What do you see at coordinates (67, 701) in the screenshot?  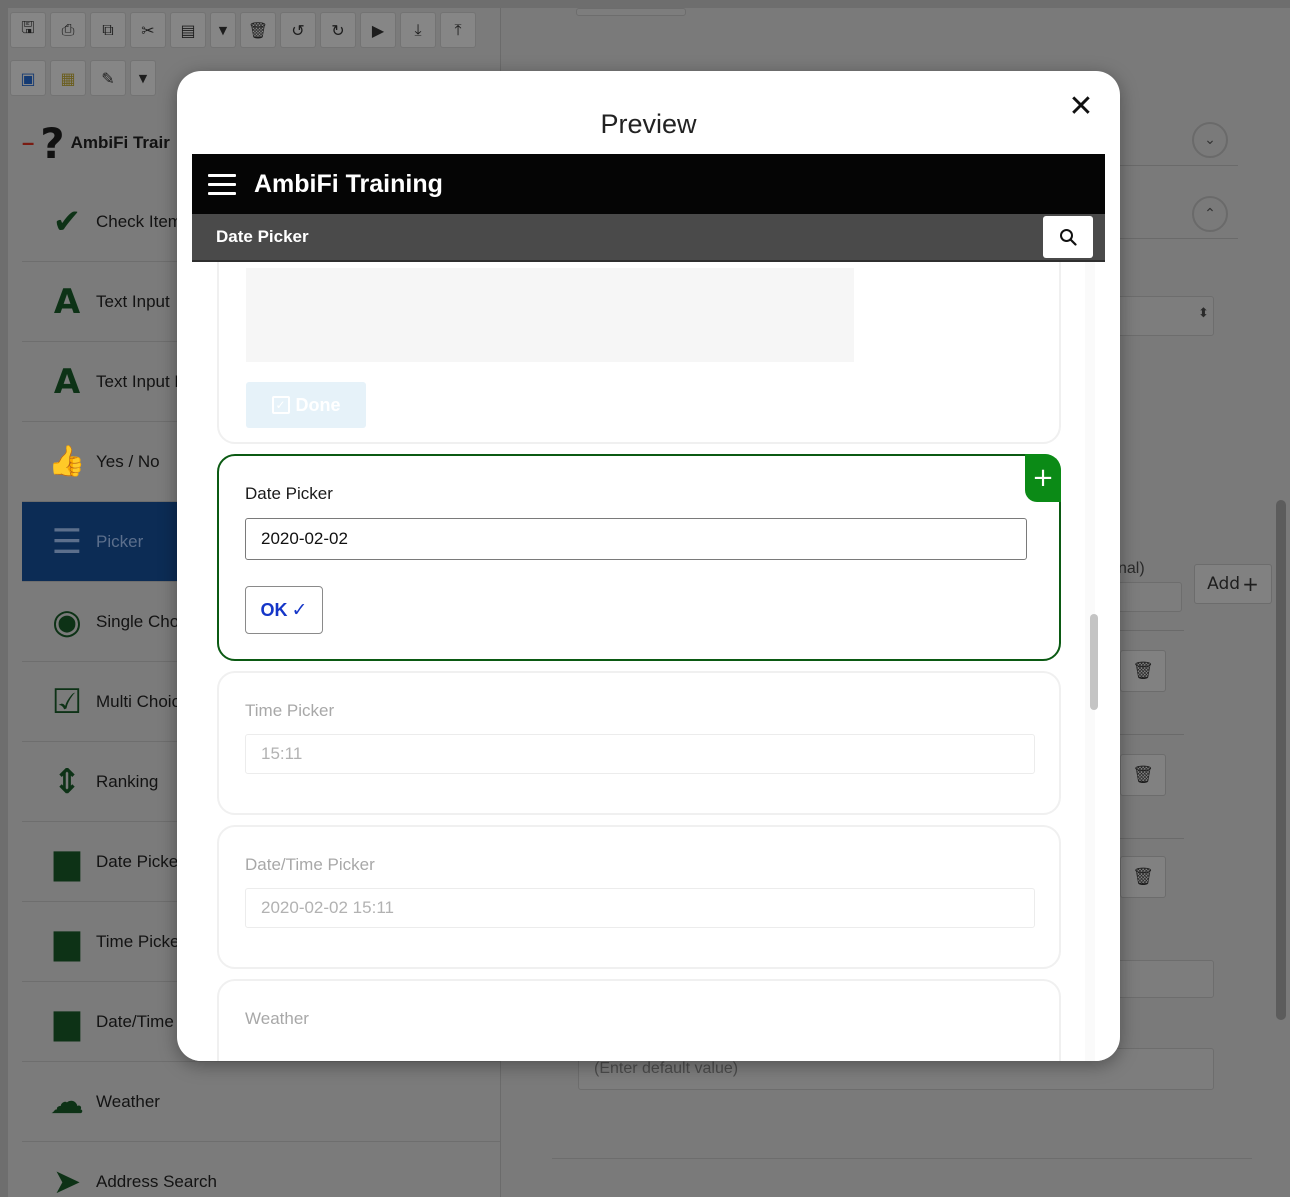 I see `checkbox-icon: ☑` at bounding box center [67, 701].